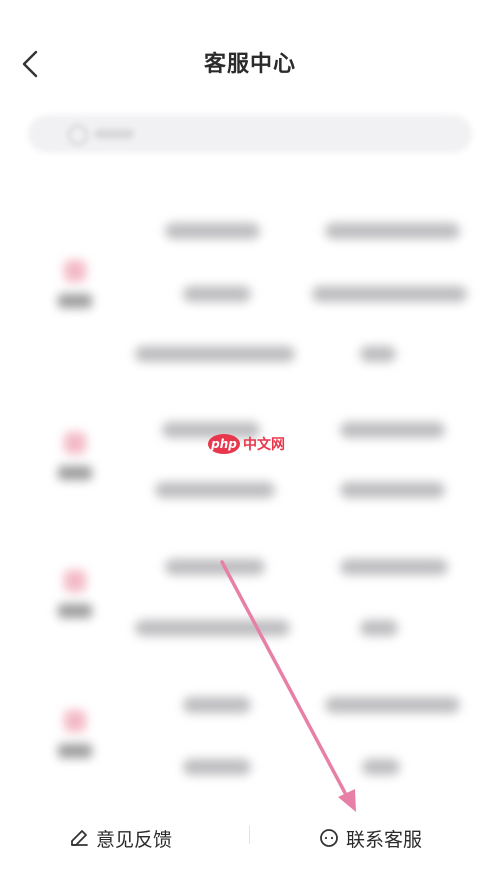 The image size is (500, 889). What do you see at coordinates (78, 135) in the screenshot?
I see `search-icon` at bounding box center [78, 135].